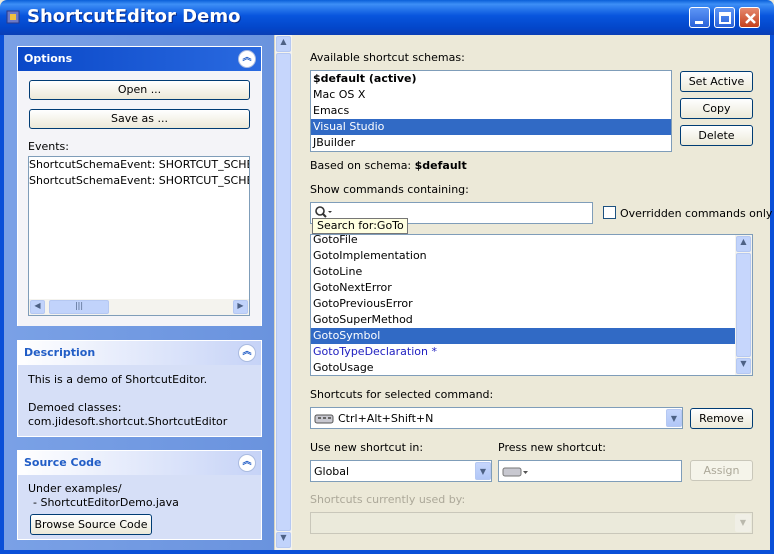  I want to click on command-row: GotoImplementation, so click(523, 256).